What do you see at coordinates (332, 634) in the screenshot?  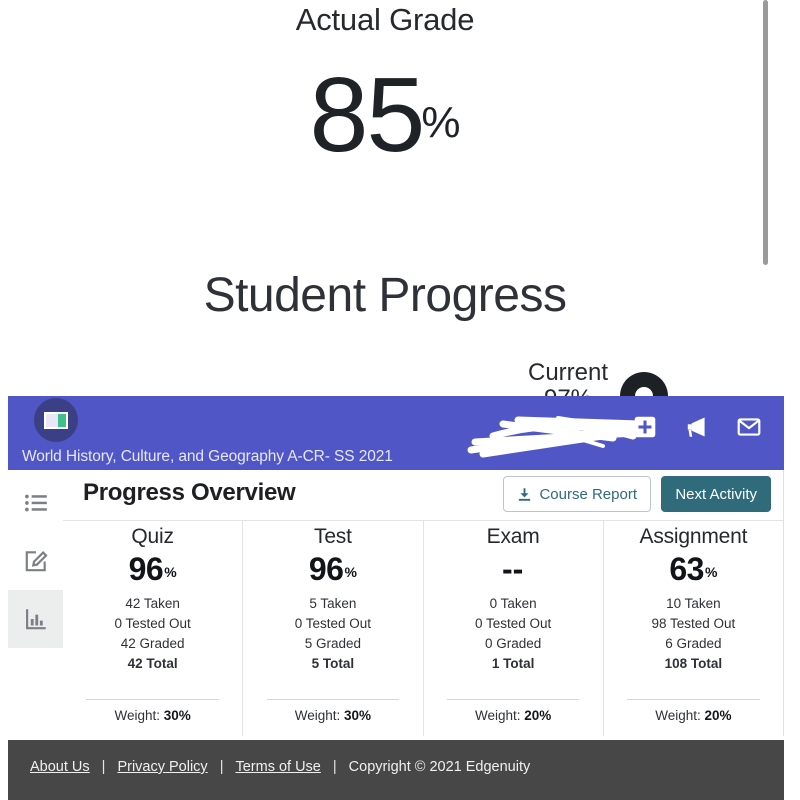 I see `column-stats: 5 Taken 0 Tested Out 5 Graded 5 Total` at bounding box center [332, 634].